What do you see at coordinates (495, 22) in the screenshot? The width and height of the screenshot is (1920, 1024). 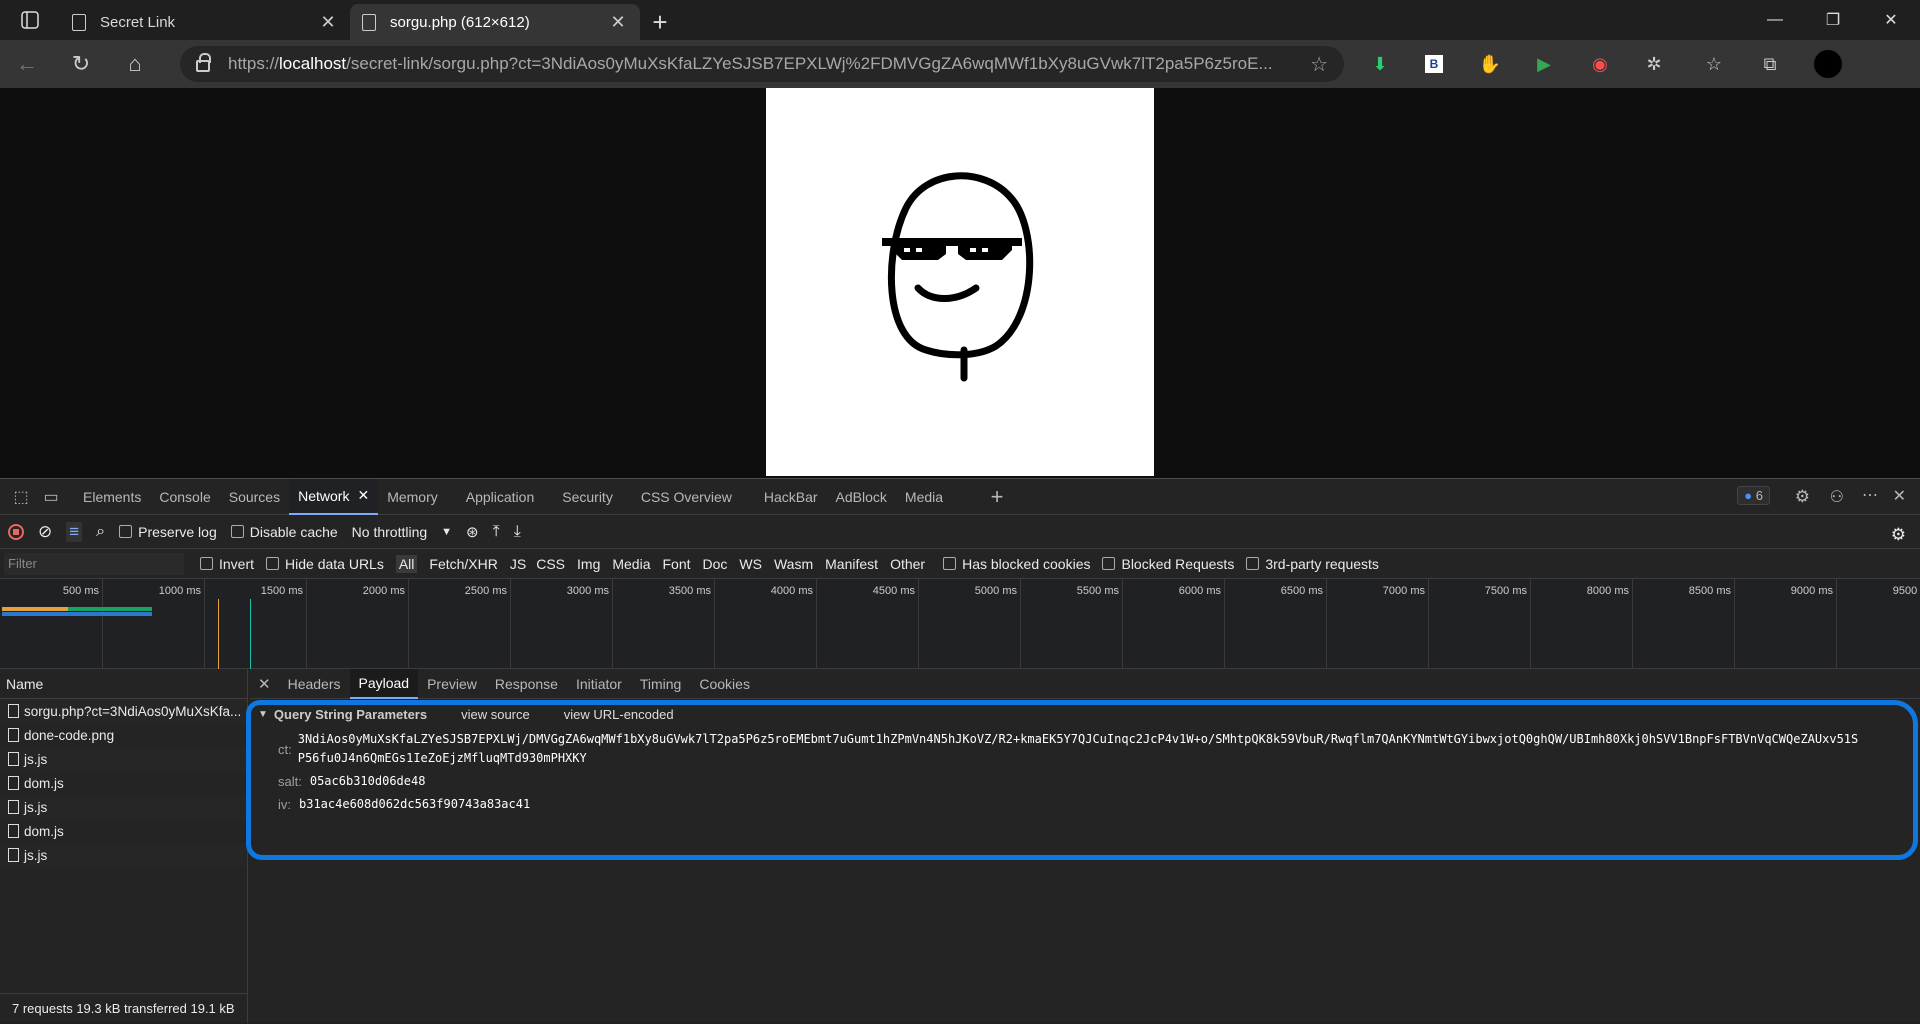 I see `browser-tab-sorgu: sorgu.php (612×612) ✕` at bounding box center [495, 22].